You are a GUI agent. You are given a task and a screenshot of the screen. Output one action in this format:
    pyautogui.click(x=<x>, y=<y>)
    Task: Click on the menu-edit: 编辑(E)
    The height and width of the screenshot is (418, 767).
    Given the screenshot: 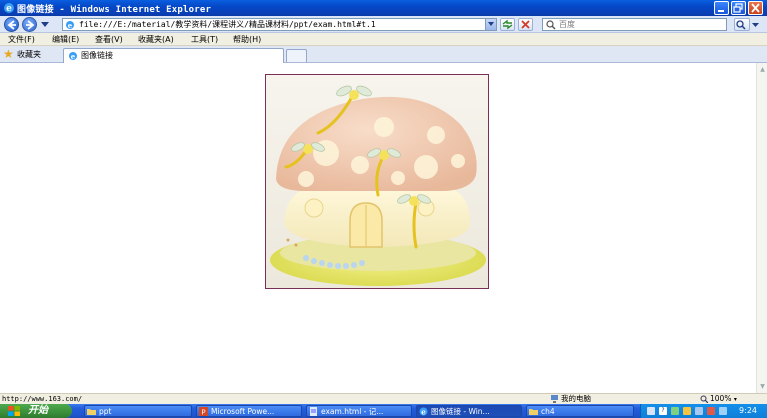 What is the action you would take?
    pyautogui.click(x=65, y=39)
    